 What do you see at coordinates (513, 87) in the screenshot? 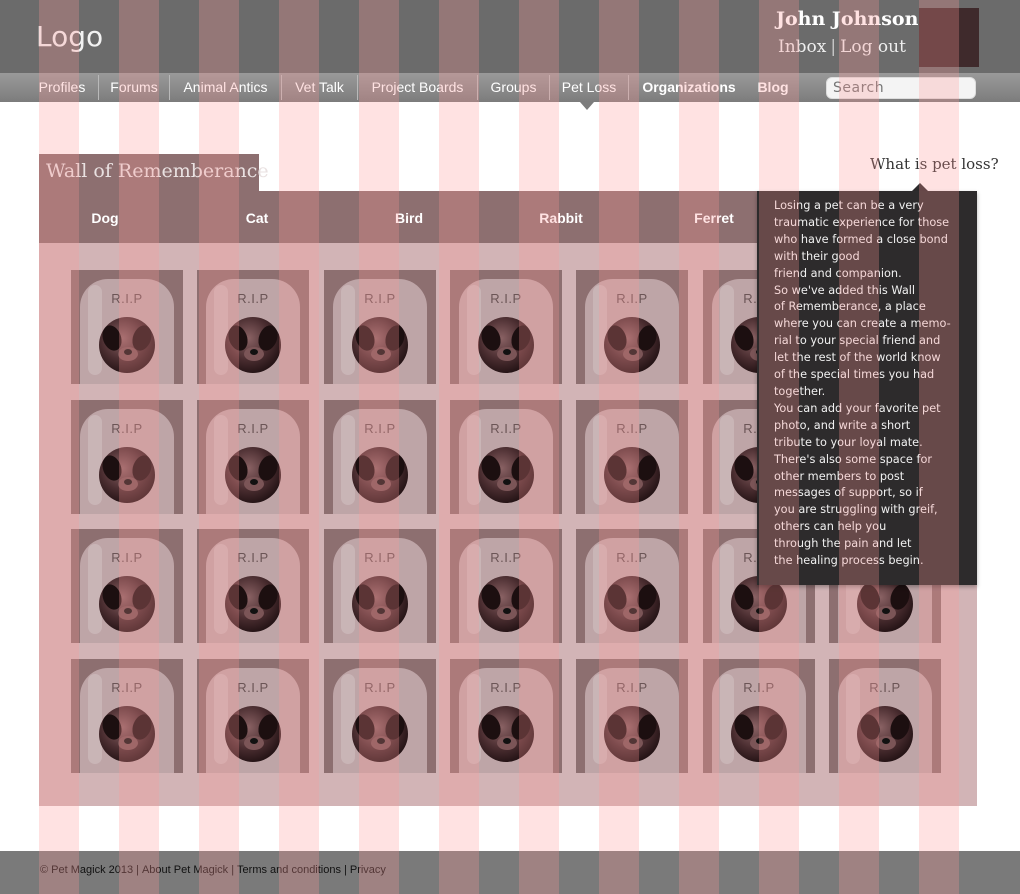
I see `nav-item-groups: Groups` at bounding box center [513, 87].